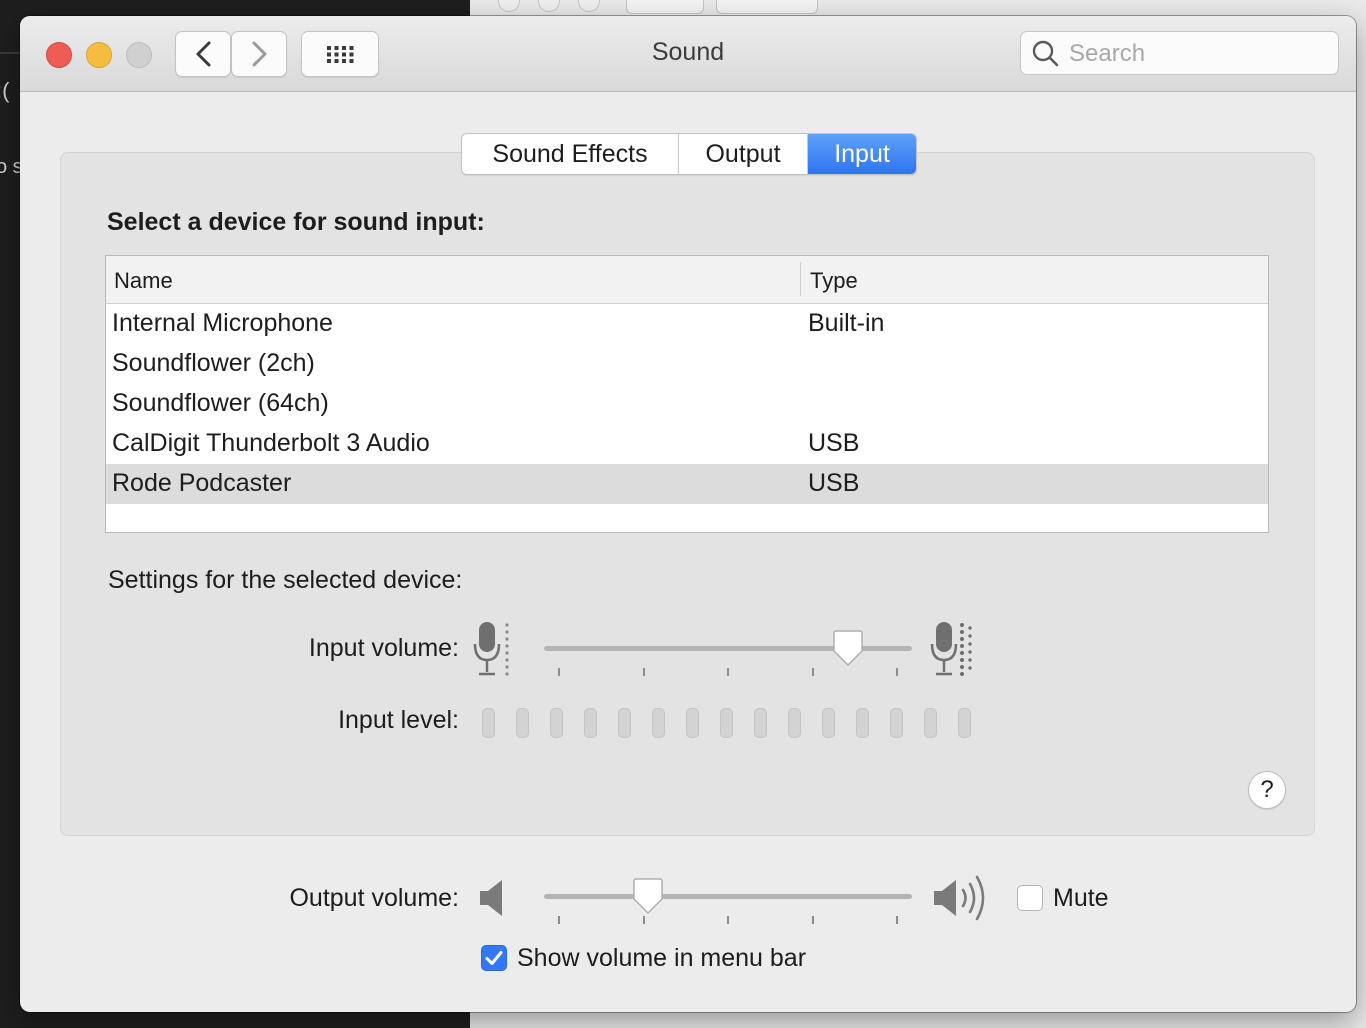  Describe the element at coordinates (1199, 54) in the screenshot. I see `search-input` at that location.